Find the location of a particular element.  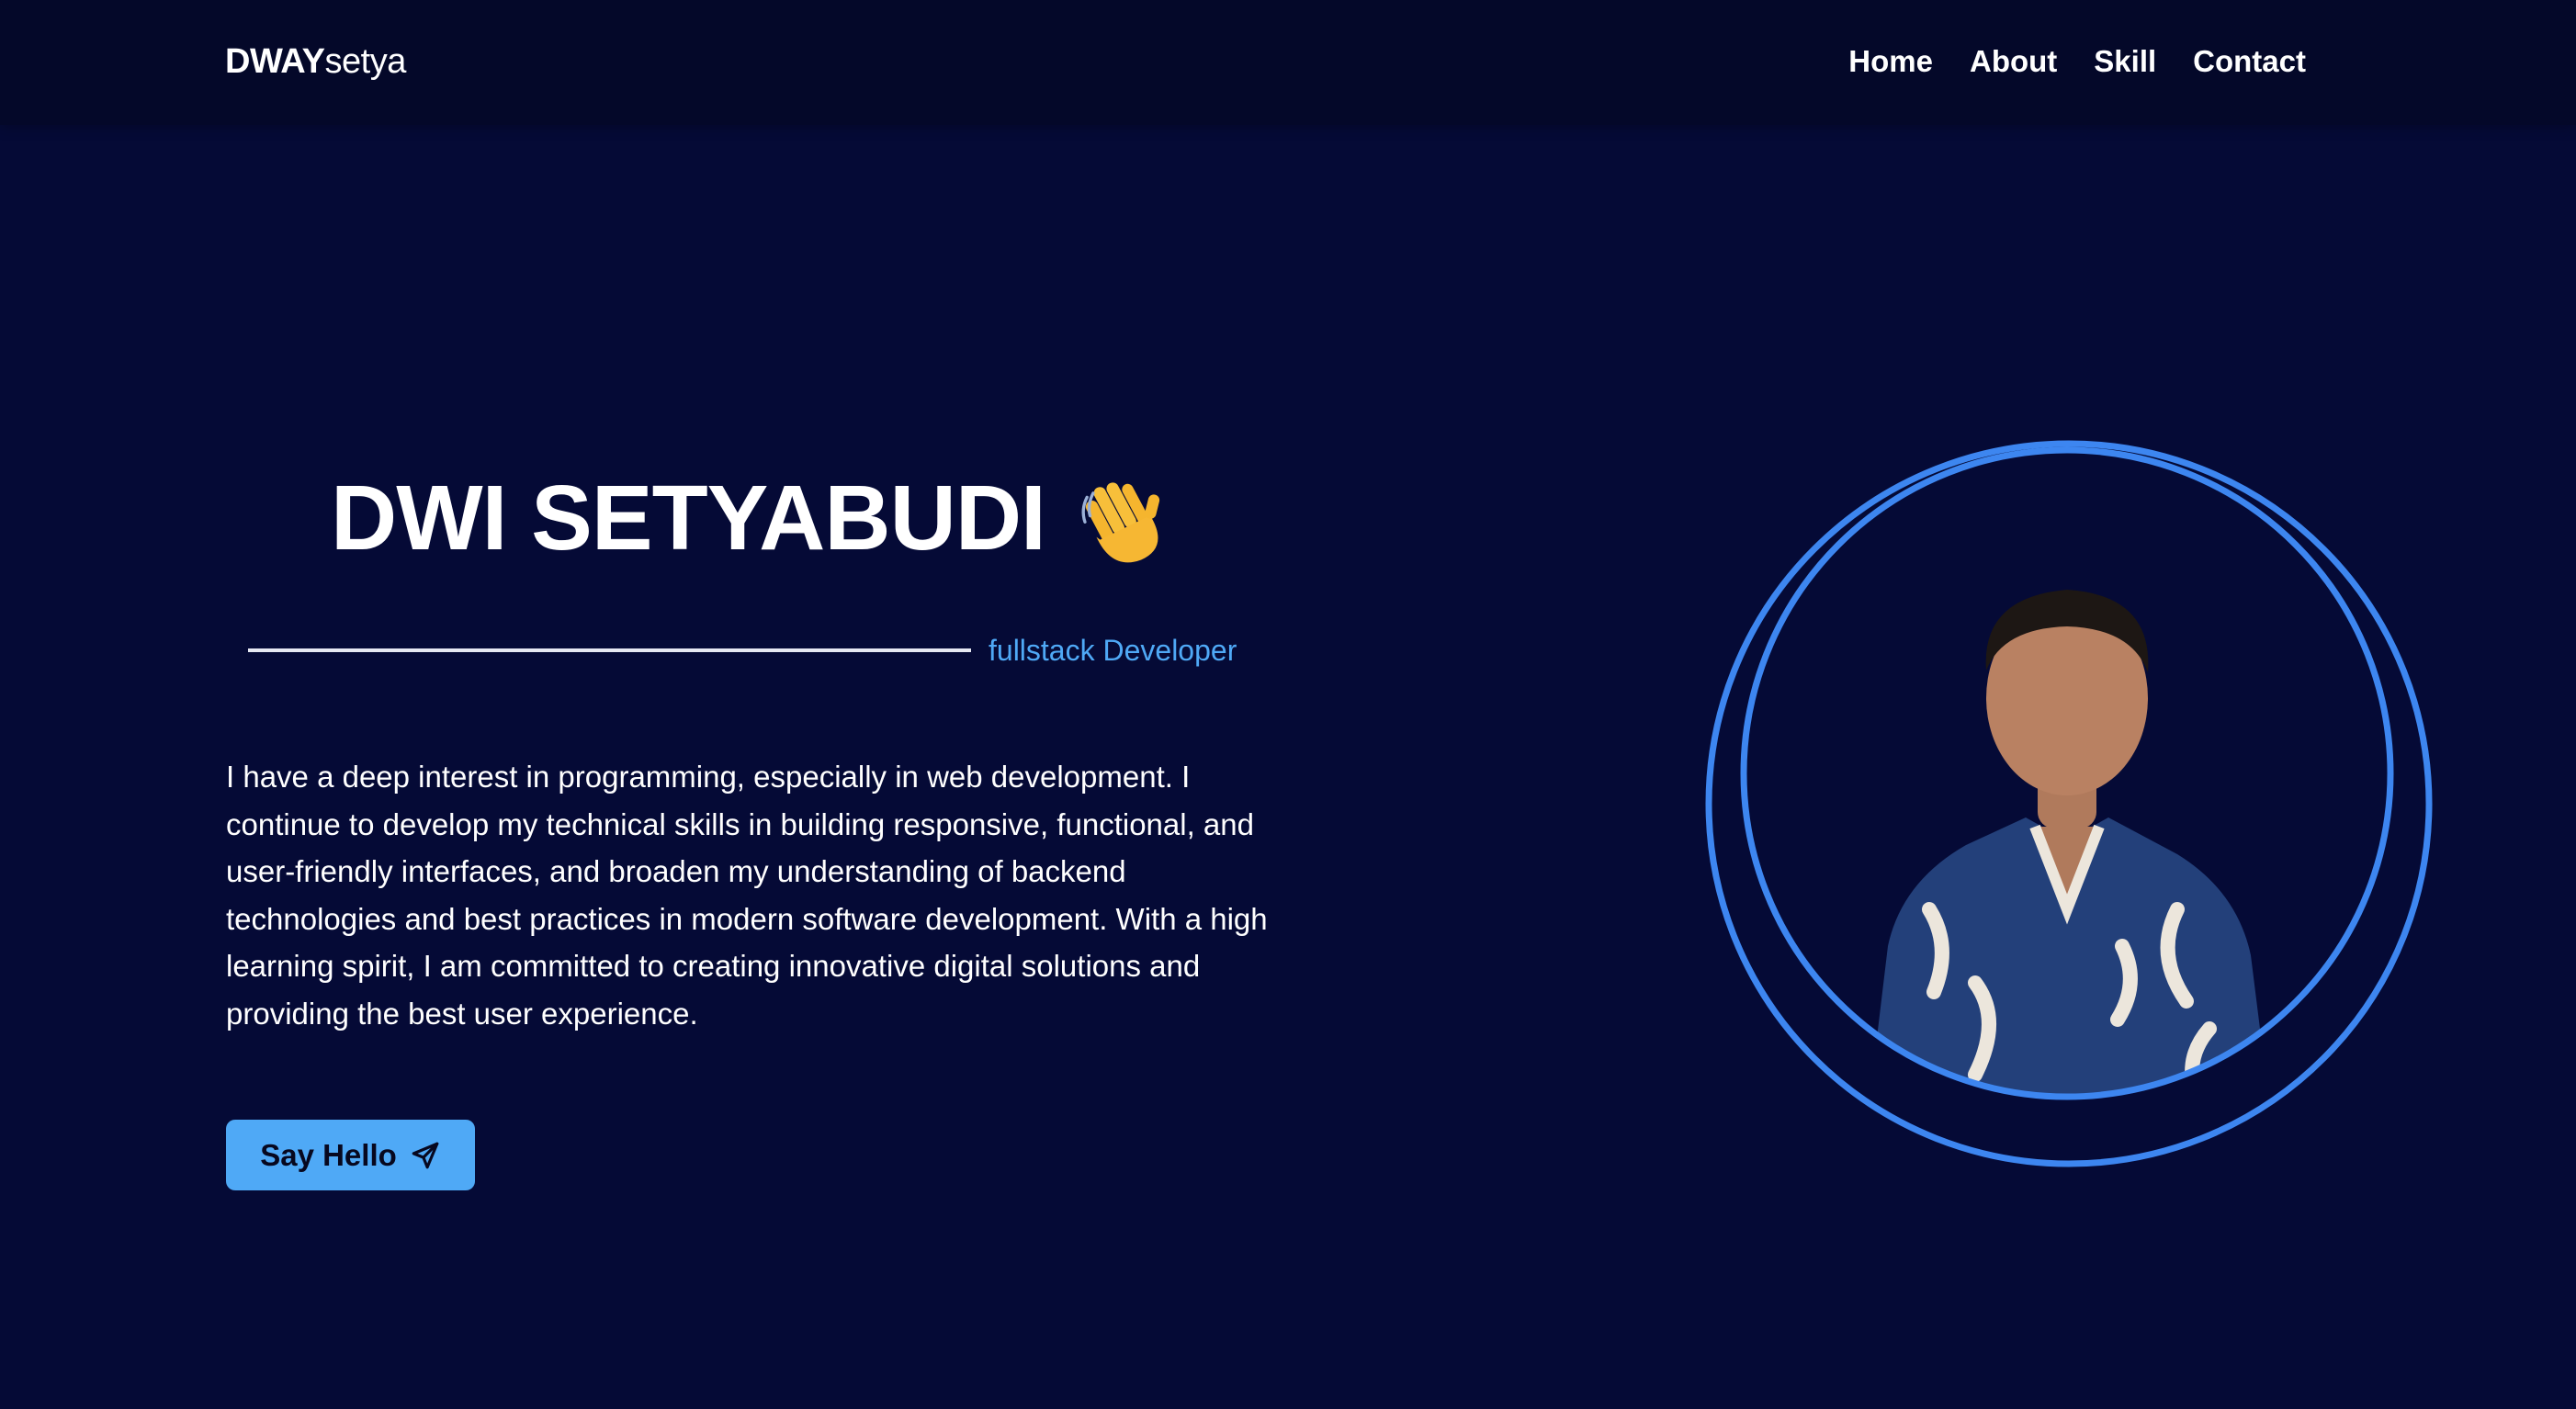

brand-logo: DWAYsetya is located at coordinates (315, 61).